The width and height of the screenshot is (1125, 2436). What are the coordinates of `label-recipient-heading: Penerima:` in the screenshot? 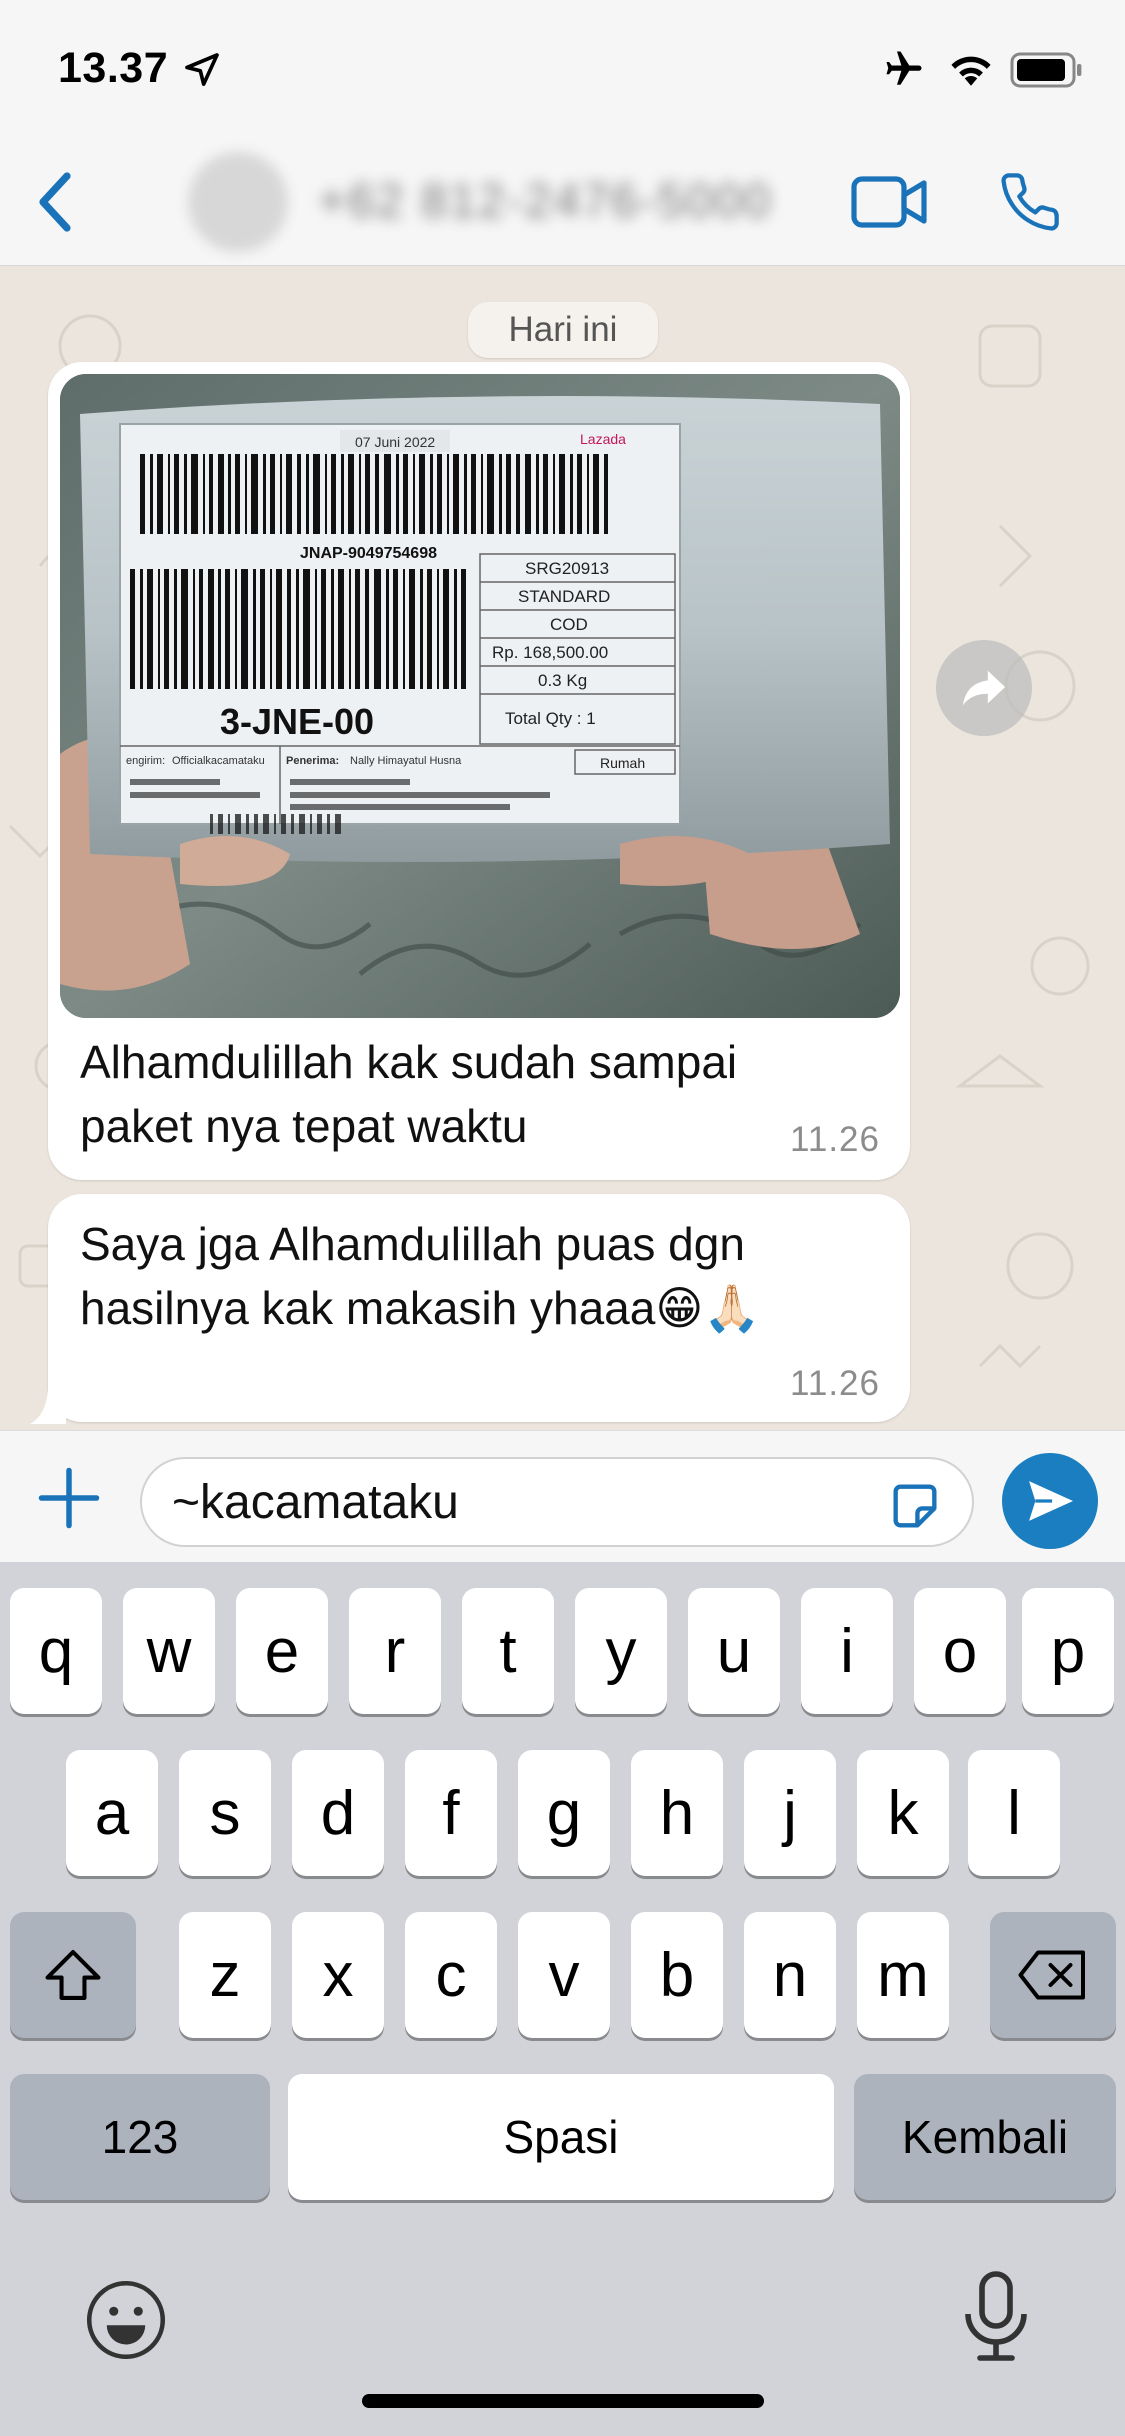 It's located at (312, 761).